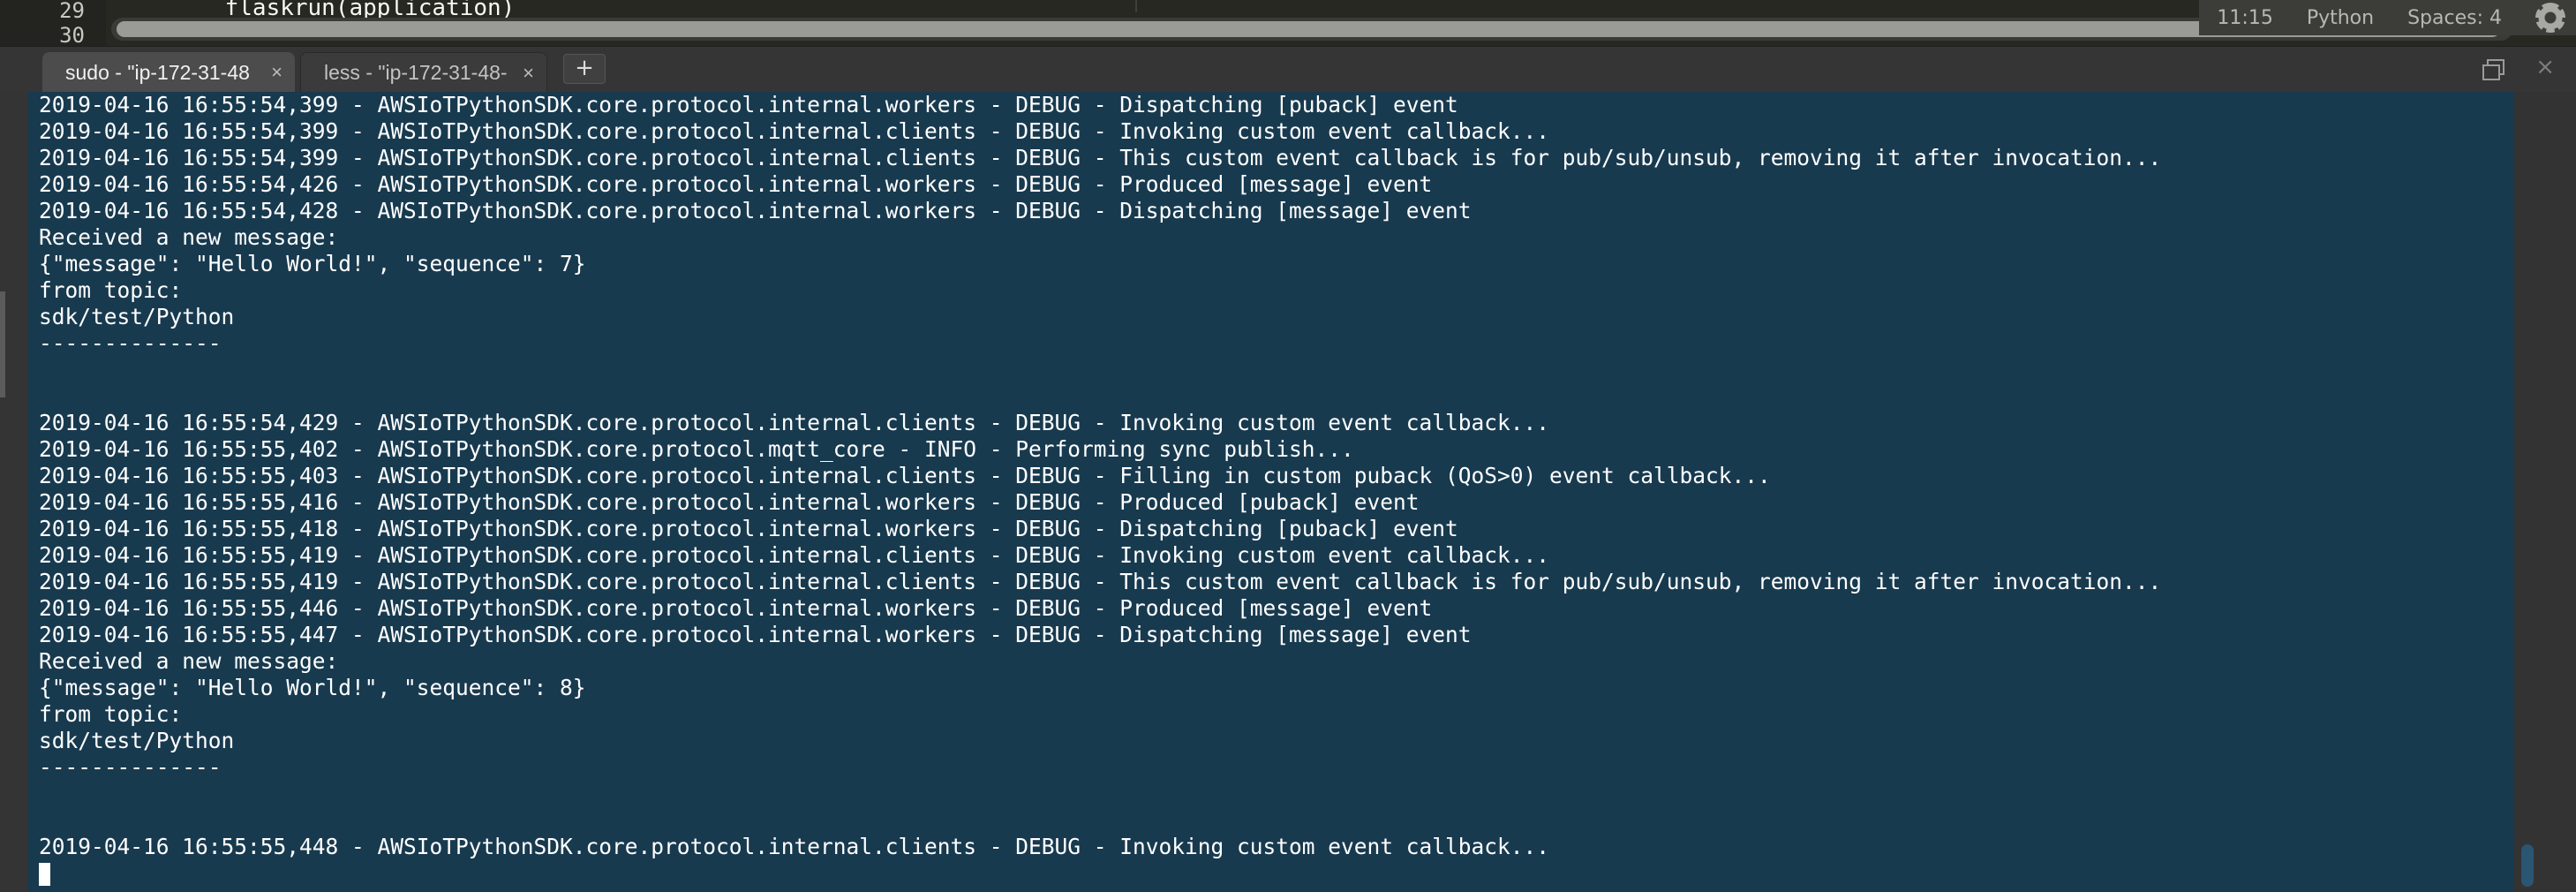 Image resolution: width=2576 pixels, height=892 pixels. I want to click on status-bar: 11:15 Python Spaces: 4, so click(2388, 17).